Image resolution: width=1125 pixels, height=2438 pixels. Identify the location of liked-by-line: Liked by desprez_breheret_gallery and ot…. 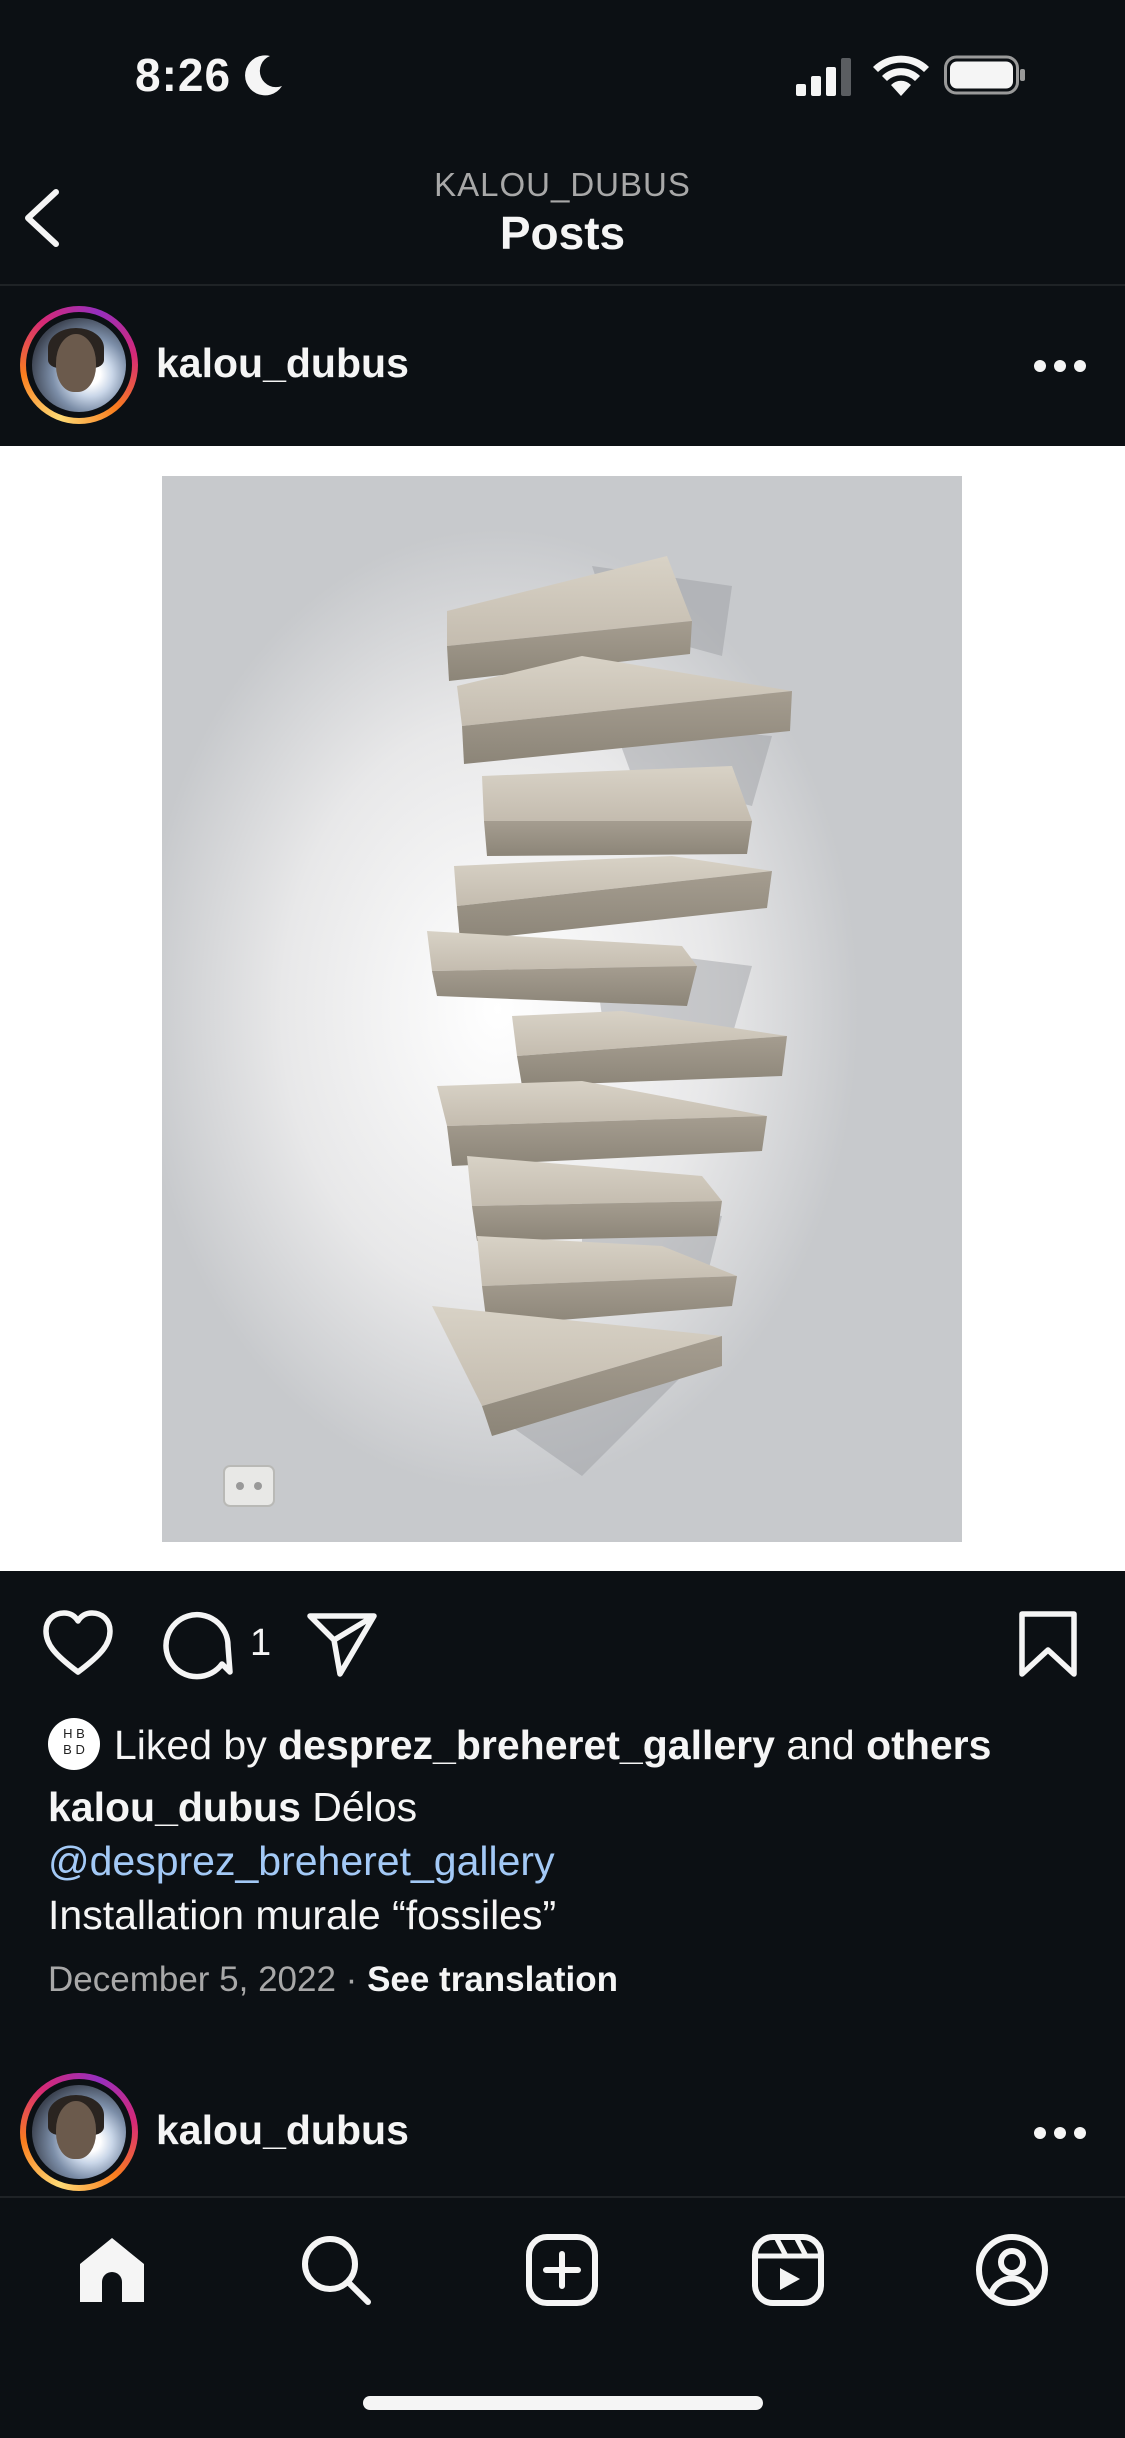
(552, 1745).